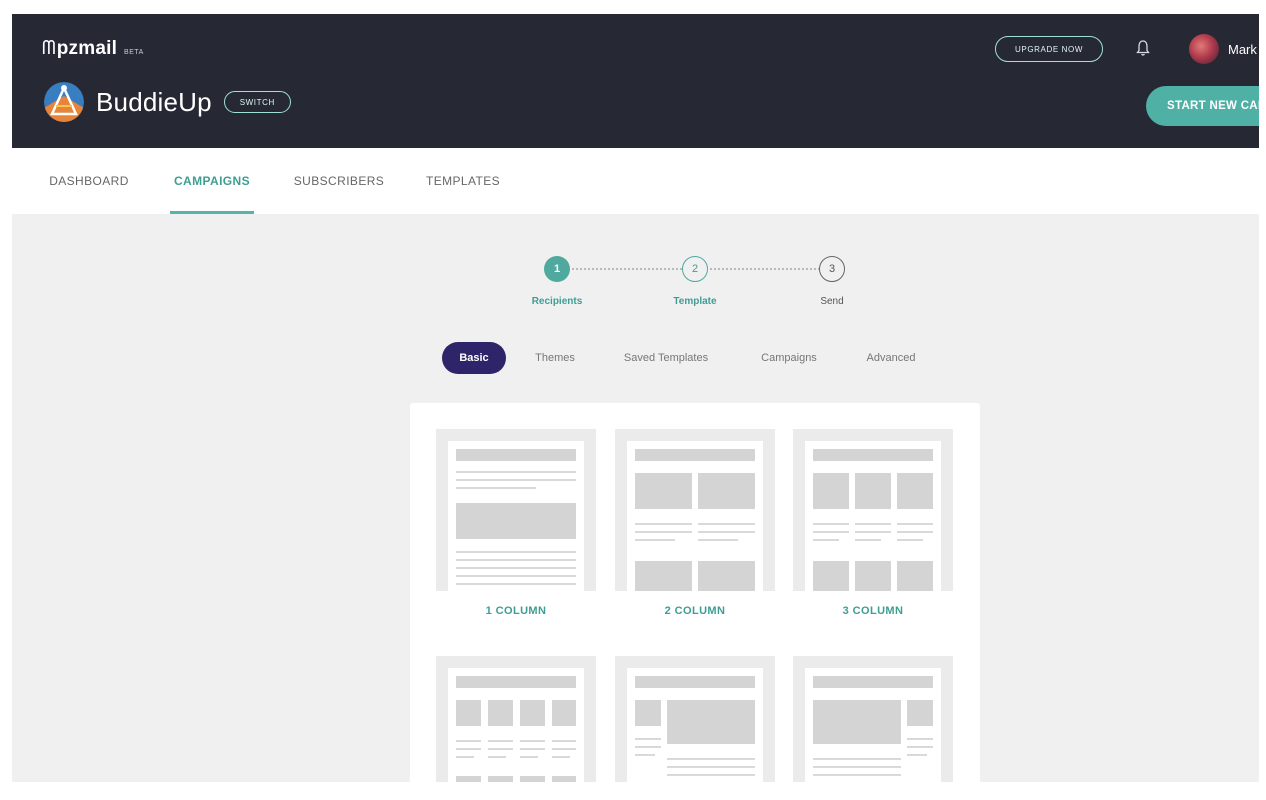 The image size is (1266, 800). What do you see at coordinates (666, 358) in the screenshot?
I see `template-tab-saved-templates: Saved Templates` at bounding box center [666, 358].